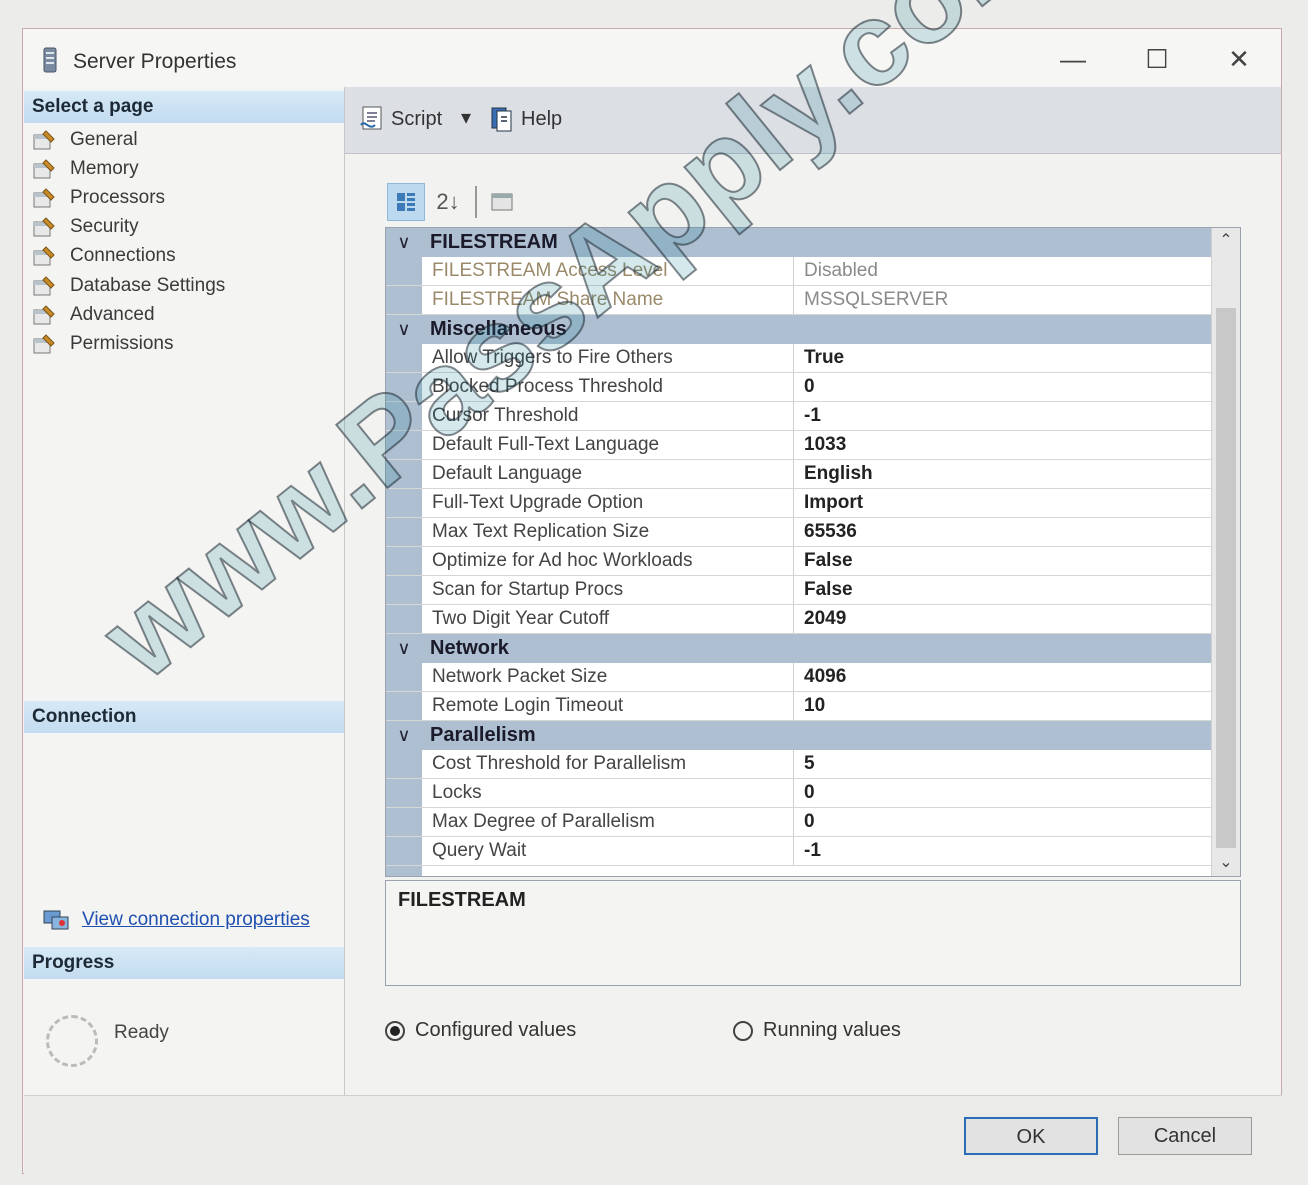 This screenshot has height=1185, width=1308. I want to click on scroll-up-icon: ⌃, so click(1226, 241).